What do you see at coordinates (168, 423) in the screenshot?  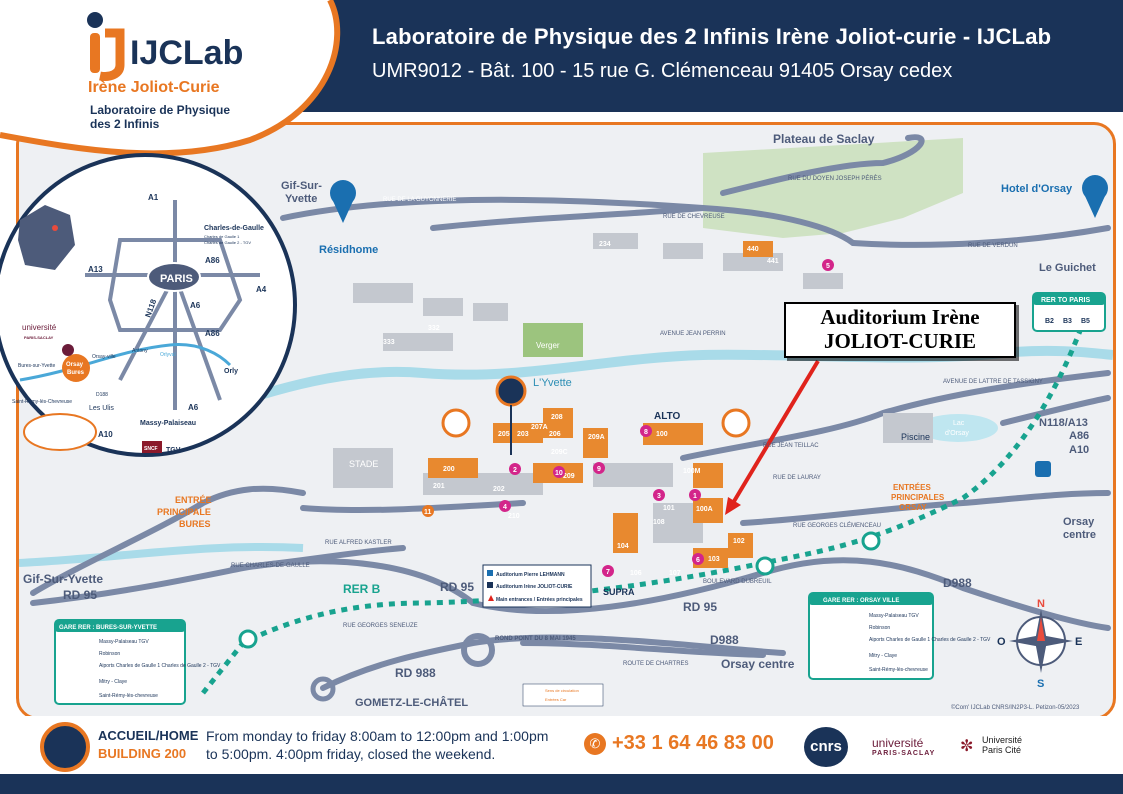 I see `inset-massy: Massy-Palaiseau` at bounding box center [168, 423].